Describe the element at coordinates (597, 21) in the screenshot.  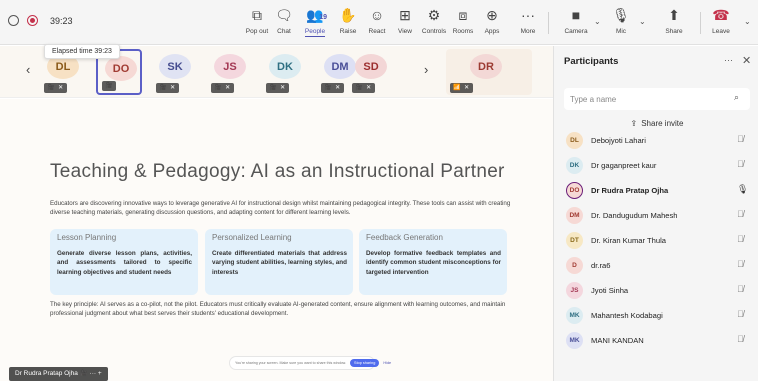
I see `camera-options-chevron-icon: ⌄` at that location.